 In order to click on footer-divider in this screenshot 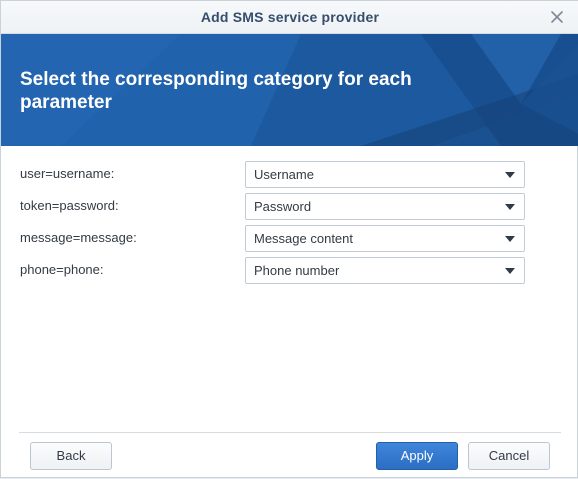, I will do `click(290, 432)`.